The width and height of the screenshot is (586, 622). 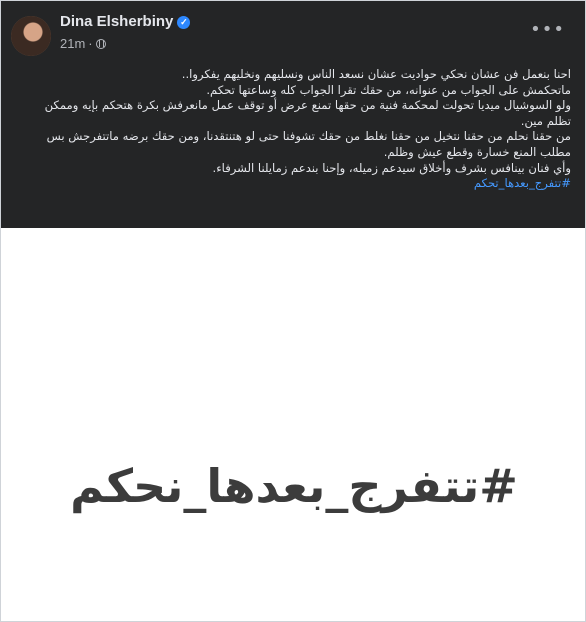 I want to click on post-meta: 21m ·, so click(x=83, y=43).